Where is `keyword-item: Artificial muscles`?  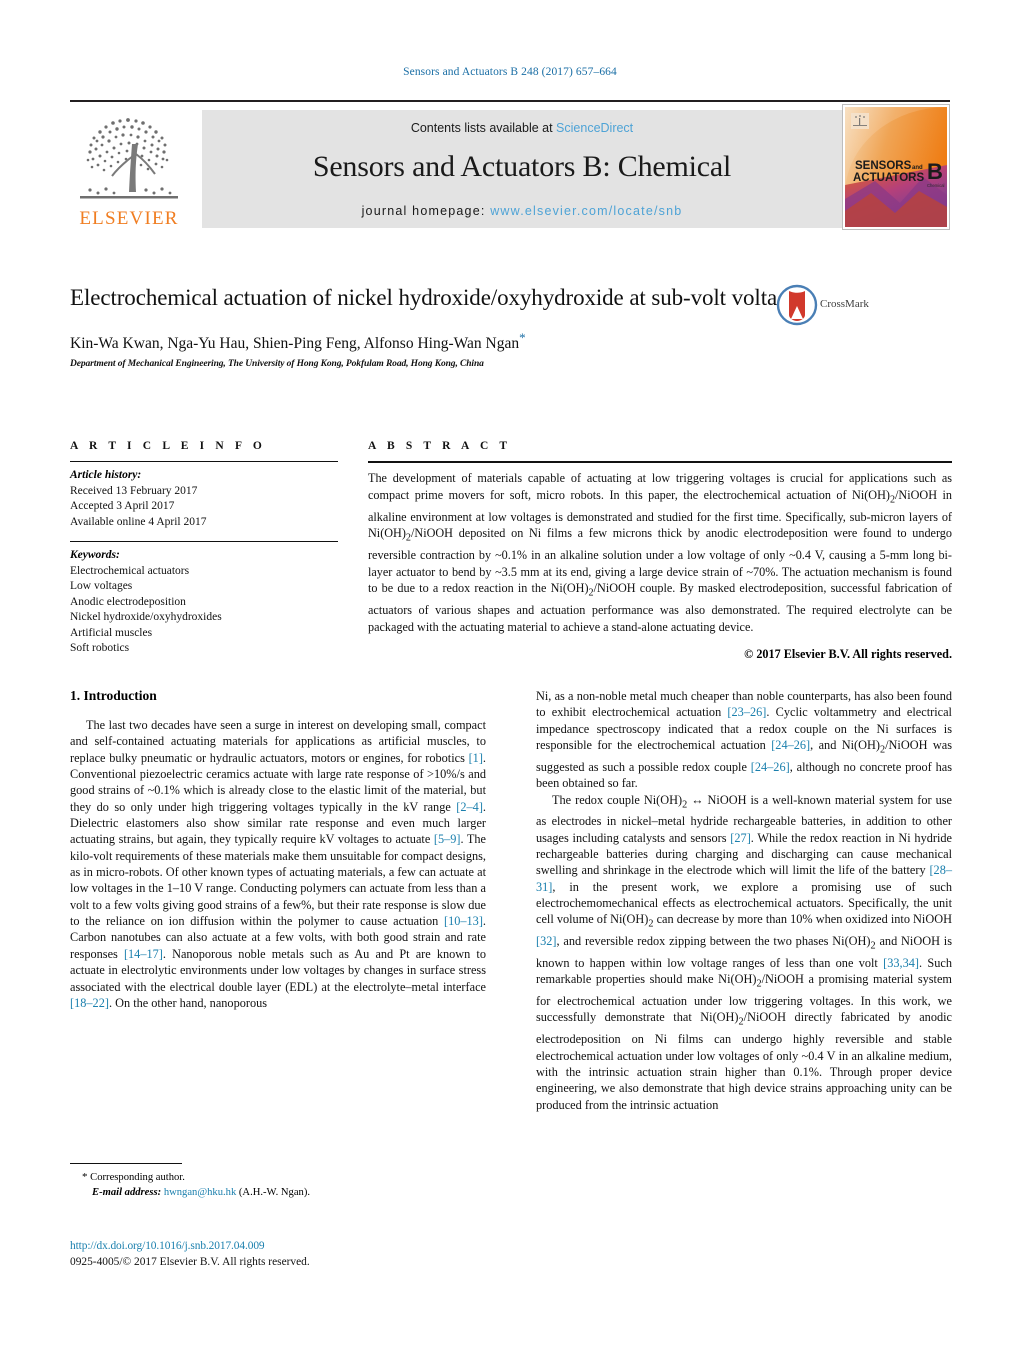 keyword-item: Artificial muscles is located at coordinates (111, 632).